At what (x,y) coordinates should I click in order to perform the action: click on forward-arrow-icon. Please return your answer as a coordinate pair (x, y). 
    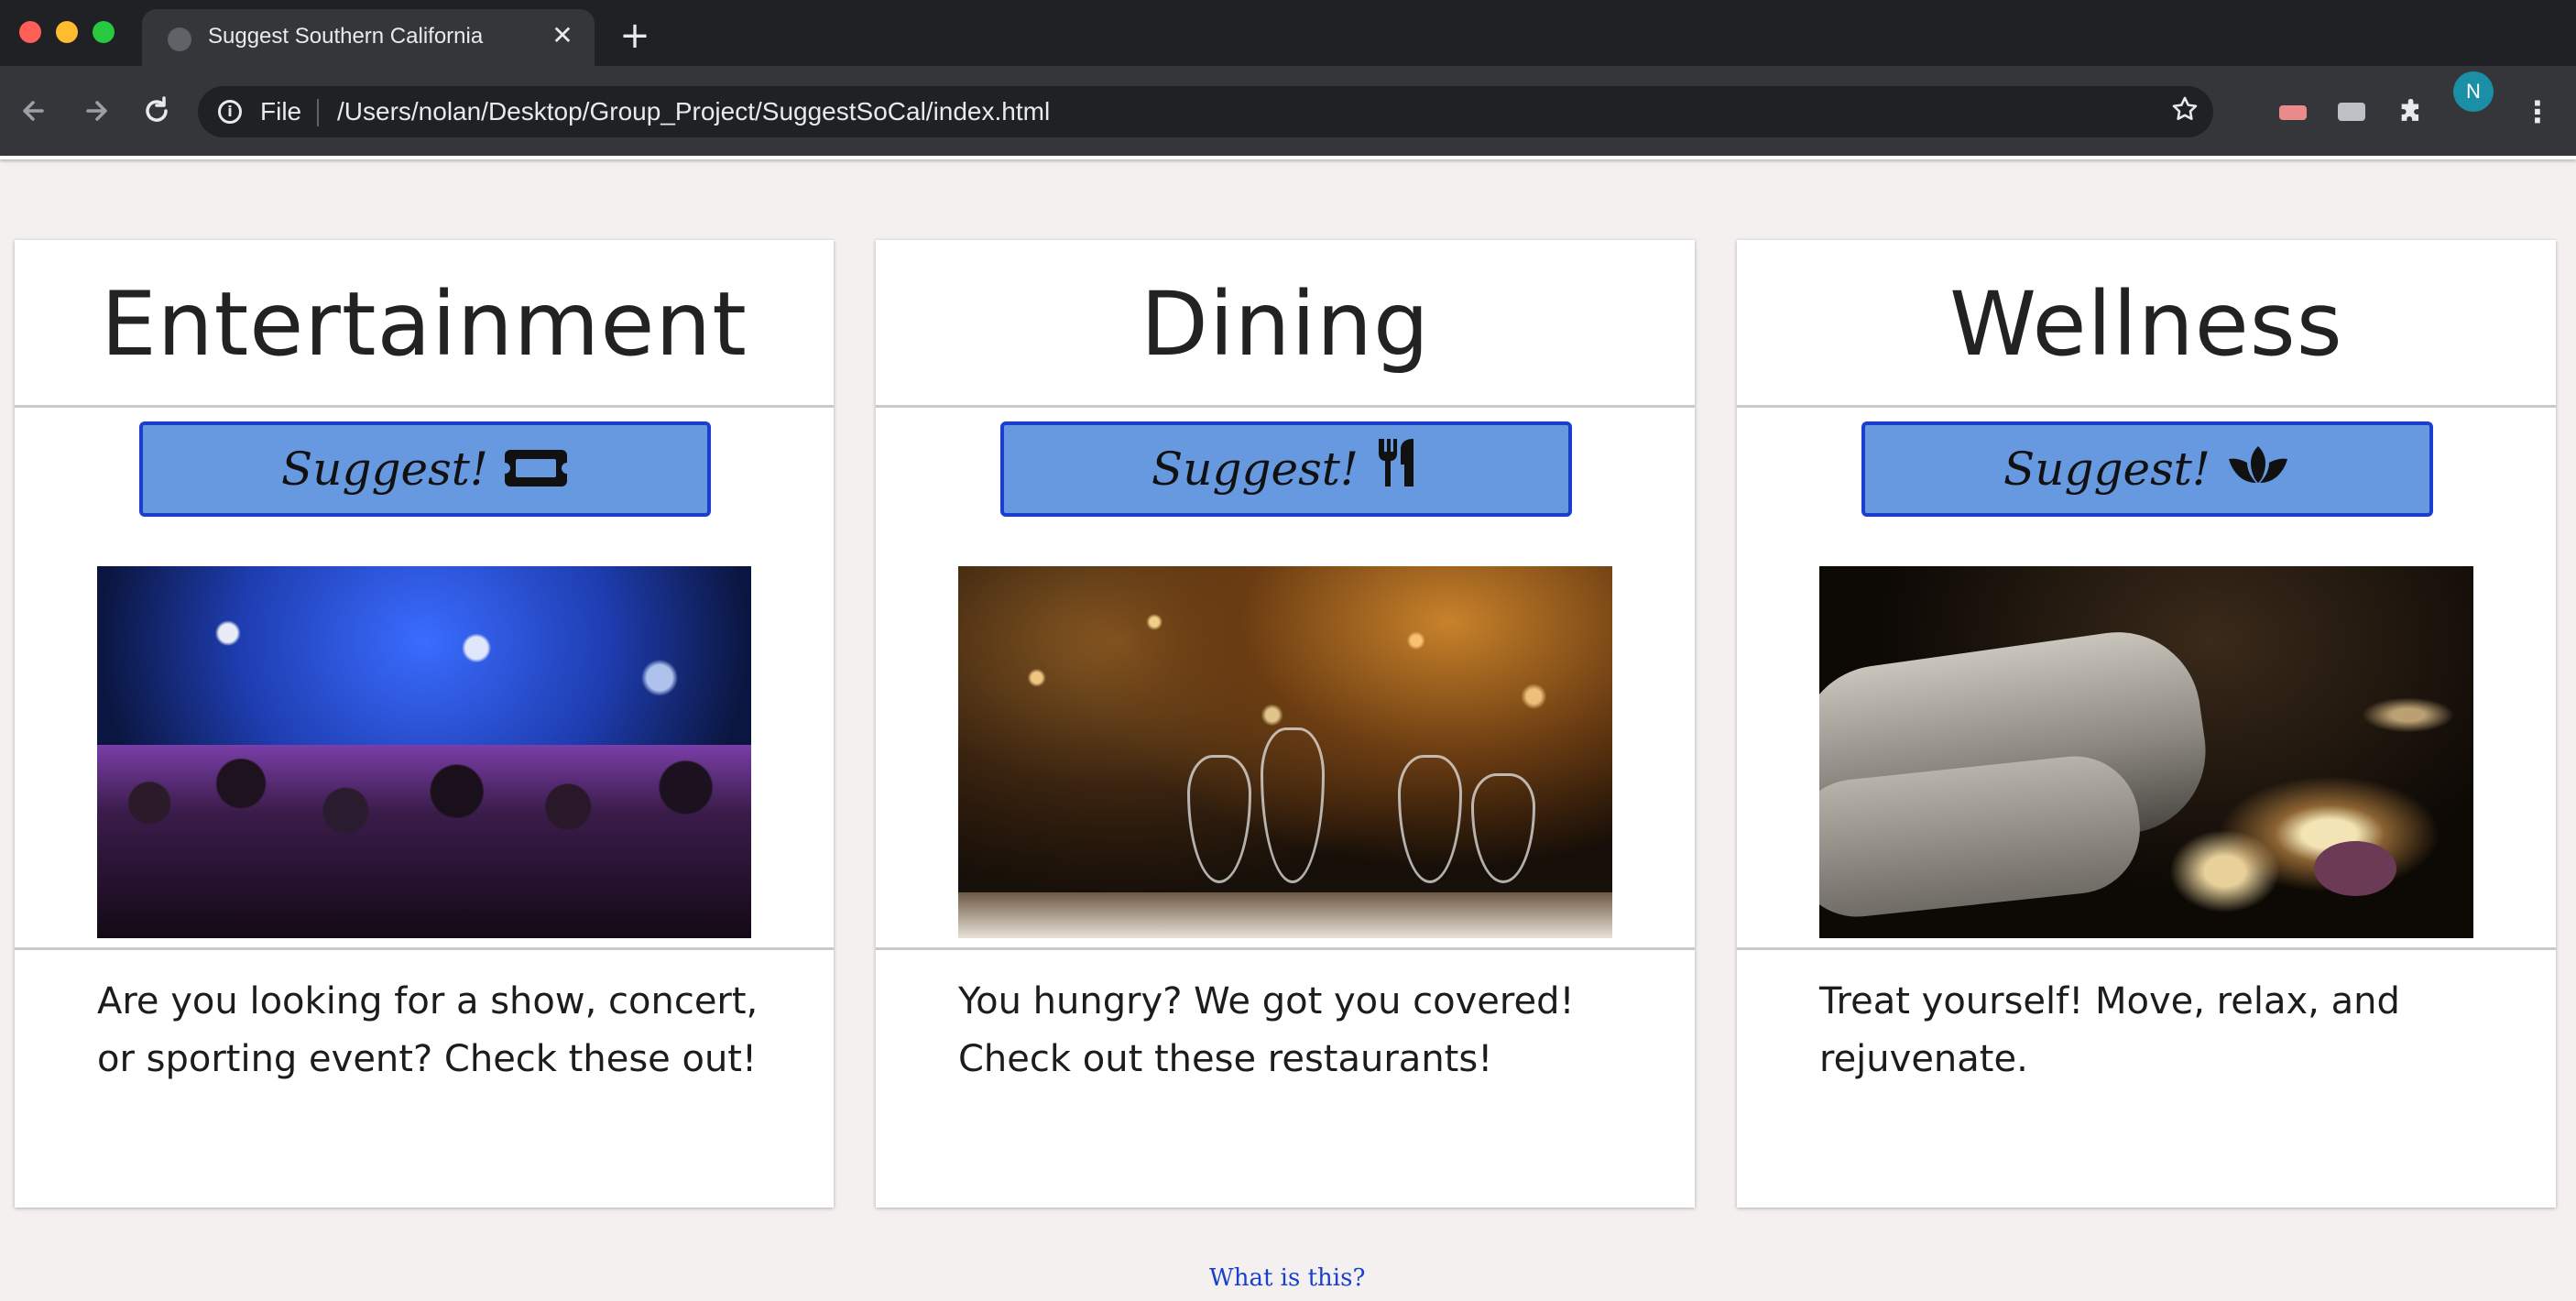
    Looking at the image, I should click on (96, 111).